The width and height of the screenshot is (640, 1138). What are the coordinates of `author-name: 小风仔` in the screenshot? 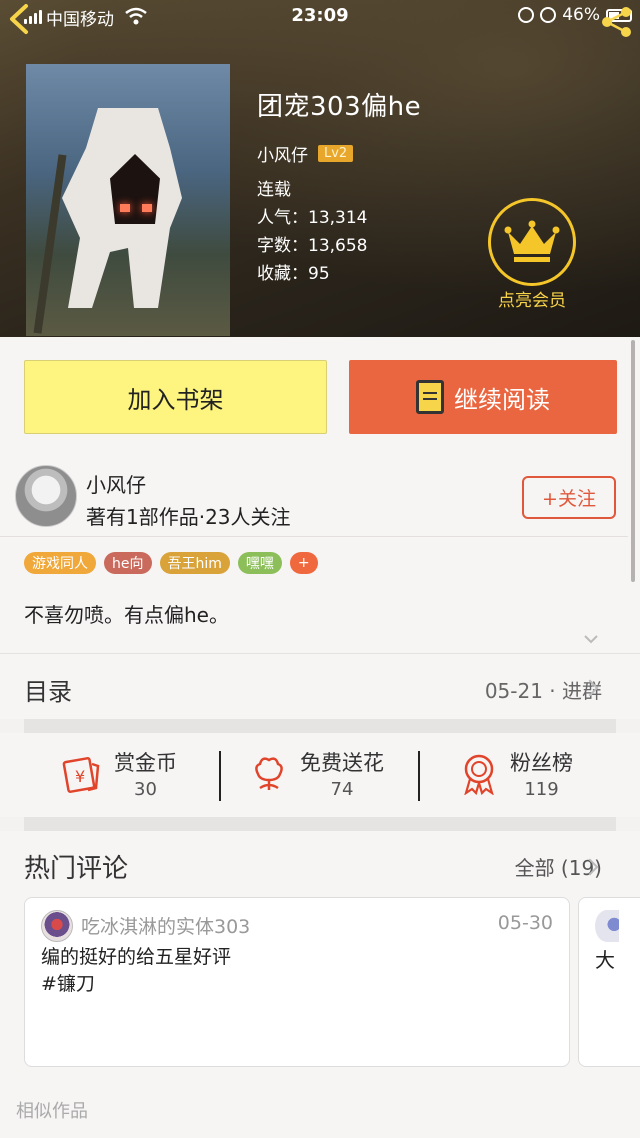 It's located at (116, 483).